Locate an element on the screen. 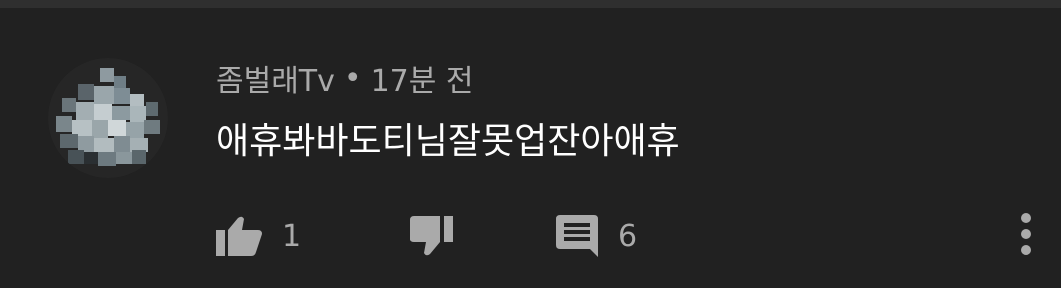 The image size is (1061, 288). more-vertical-icon is located at coordinates (1026, 234).